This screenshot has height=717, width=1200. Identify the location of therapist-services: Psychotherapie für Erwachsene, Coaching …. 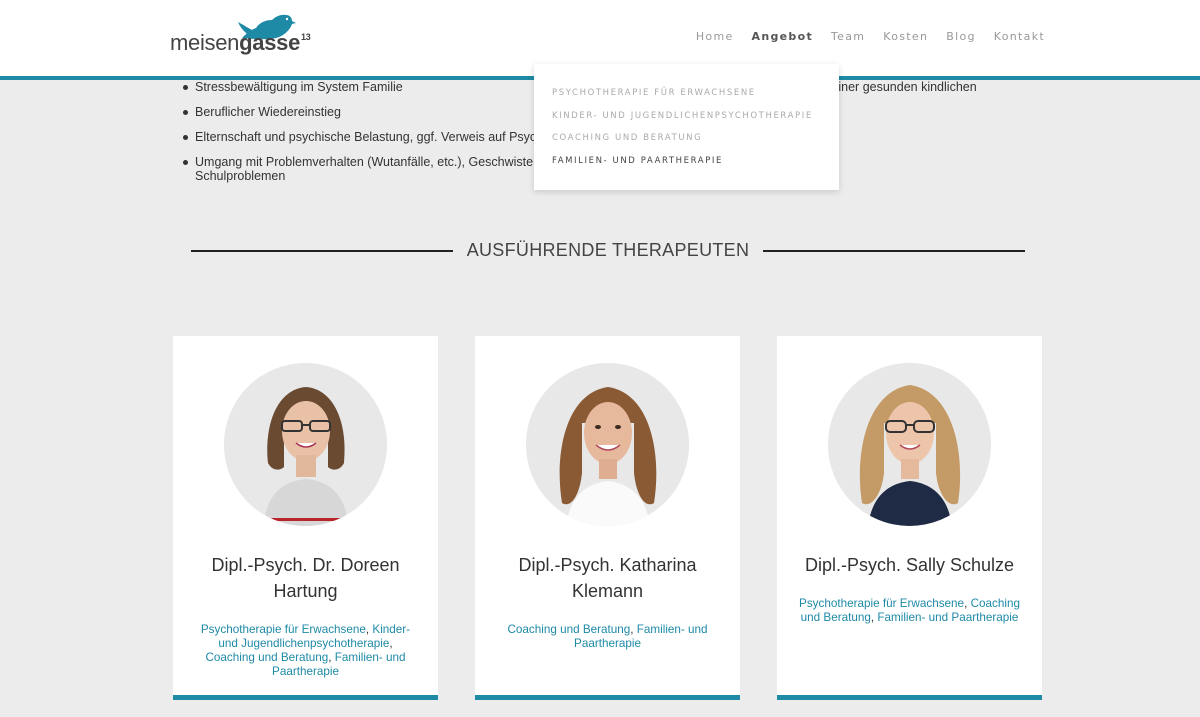
(909, 610).